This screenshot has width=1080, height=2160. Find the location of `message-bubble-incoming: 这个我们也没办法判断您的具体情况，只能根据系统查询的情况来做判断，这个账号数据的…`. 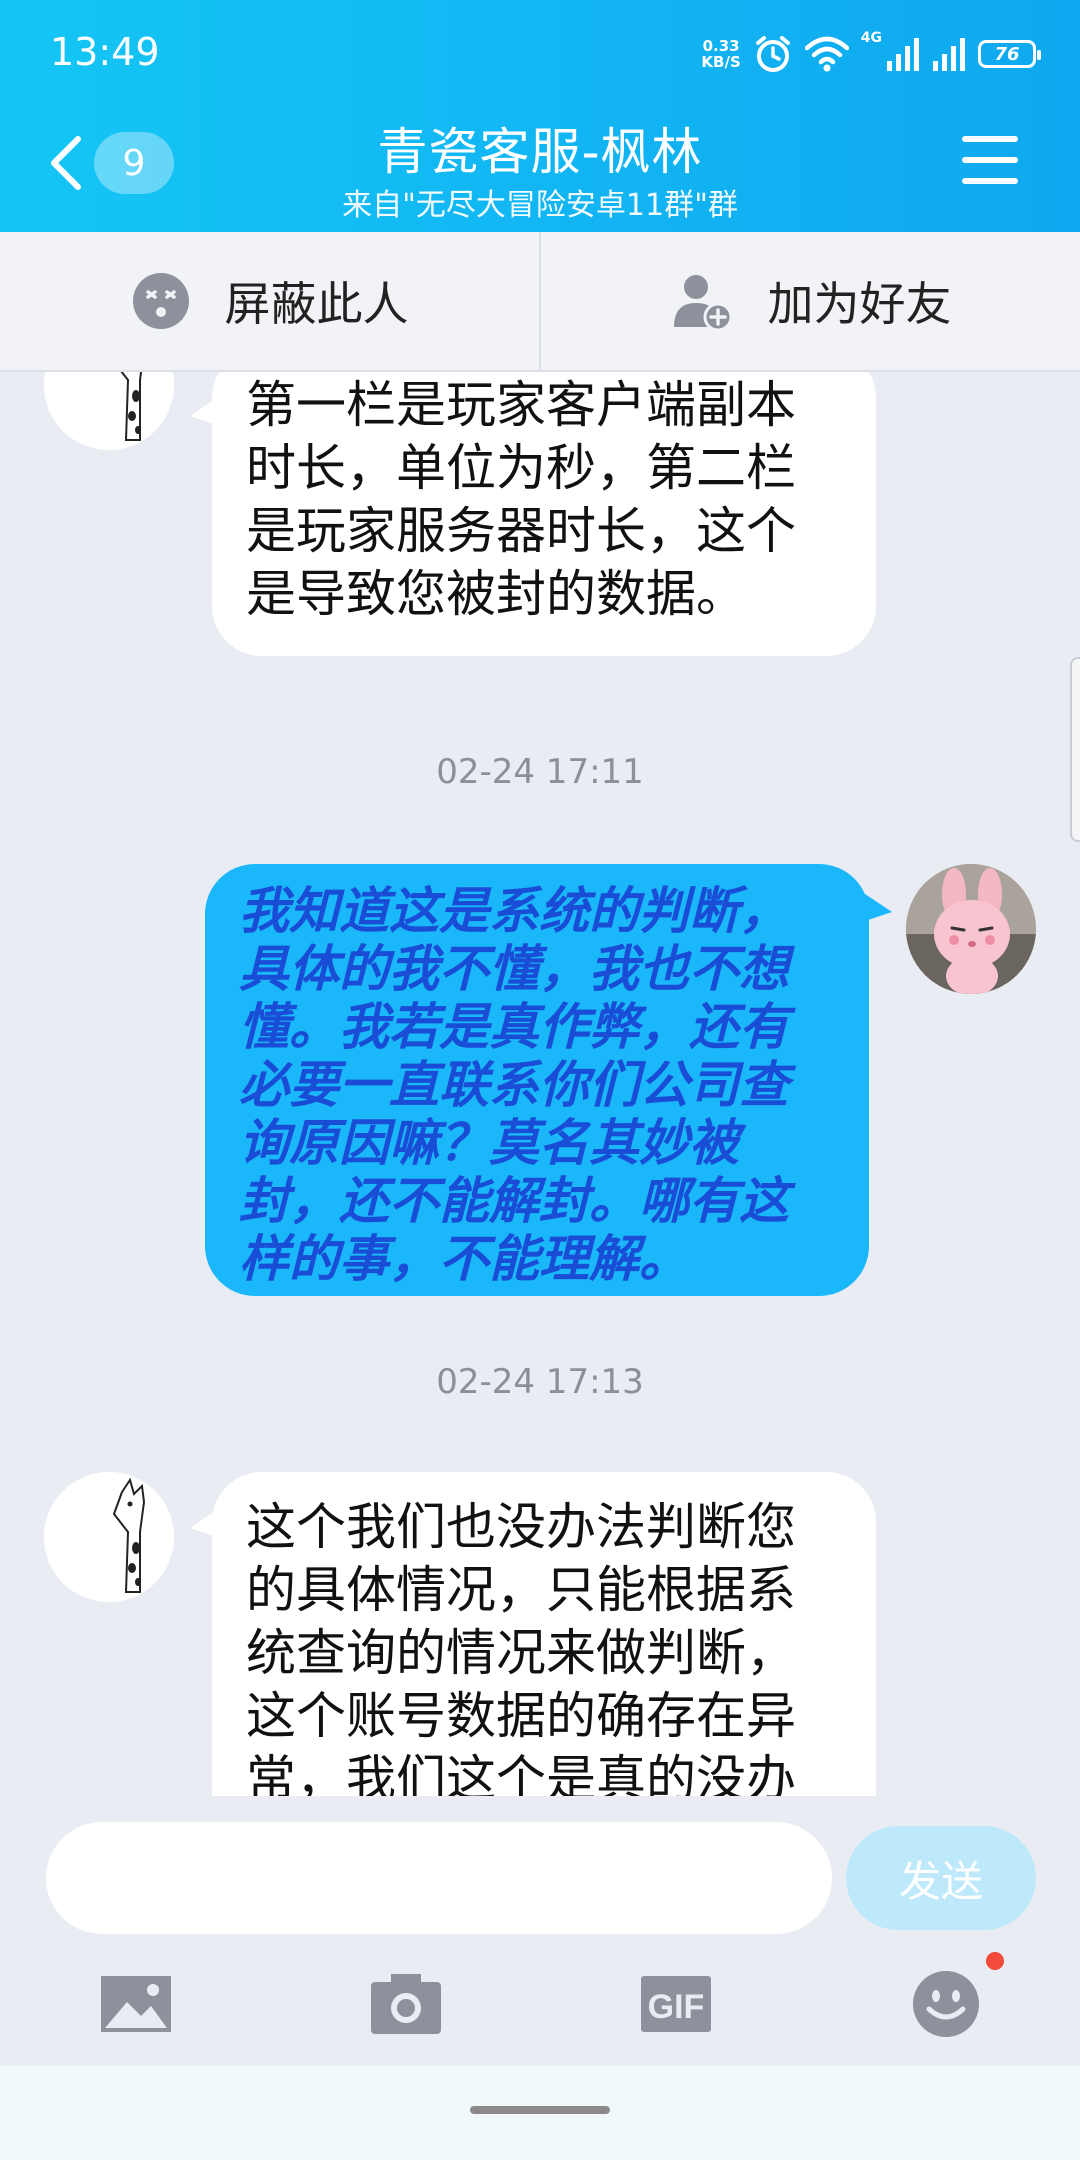

message-bubble-incoming: 这个我们也没办法判断您的具体情况，只能根据系统查询的情况来做判断，这个账号数据的… is located at coordinates (544, 1634).